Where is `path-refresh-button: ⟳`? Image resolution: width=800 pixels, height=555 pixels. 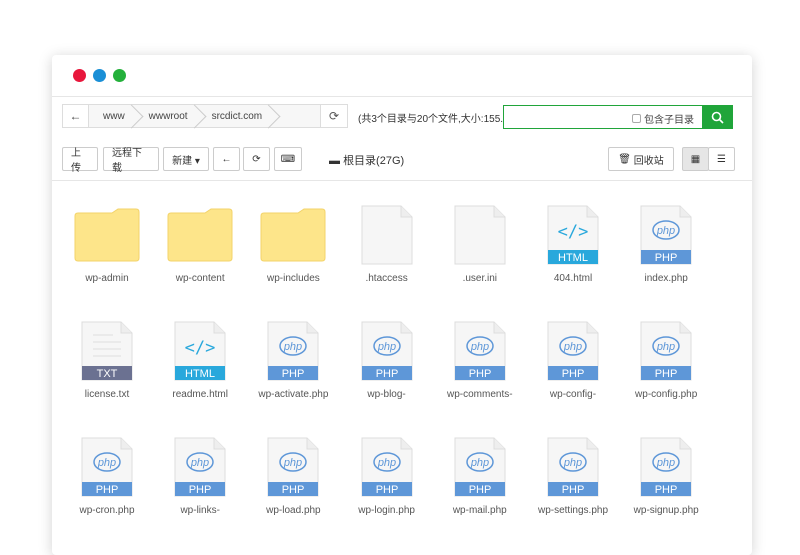 path-refresh-button: ⟳ is located at coordinates (334, 116).